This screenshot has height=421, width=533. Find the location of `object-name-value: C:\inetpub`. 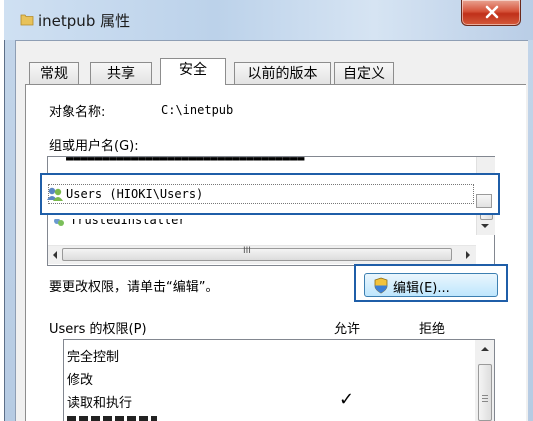

object-name-value: C:\inetpub is located at coordinates (197, 110).